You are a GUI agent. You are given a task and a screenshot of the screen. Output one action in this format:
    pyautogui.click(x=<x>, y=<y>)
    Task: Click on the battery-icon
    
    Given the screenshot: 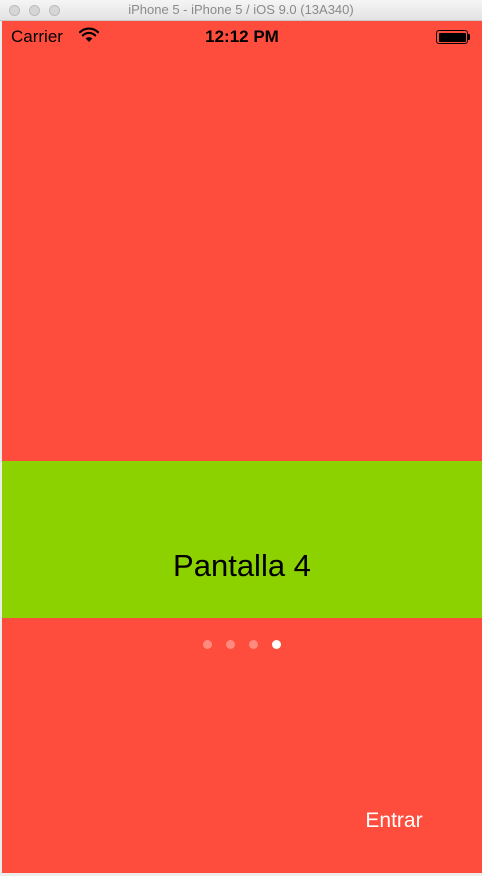 What is the action you would take?
    pyautogui.click(x=452, y=37)
    